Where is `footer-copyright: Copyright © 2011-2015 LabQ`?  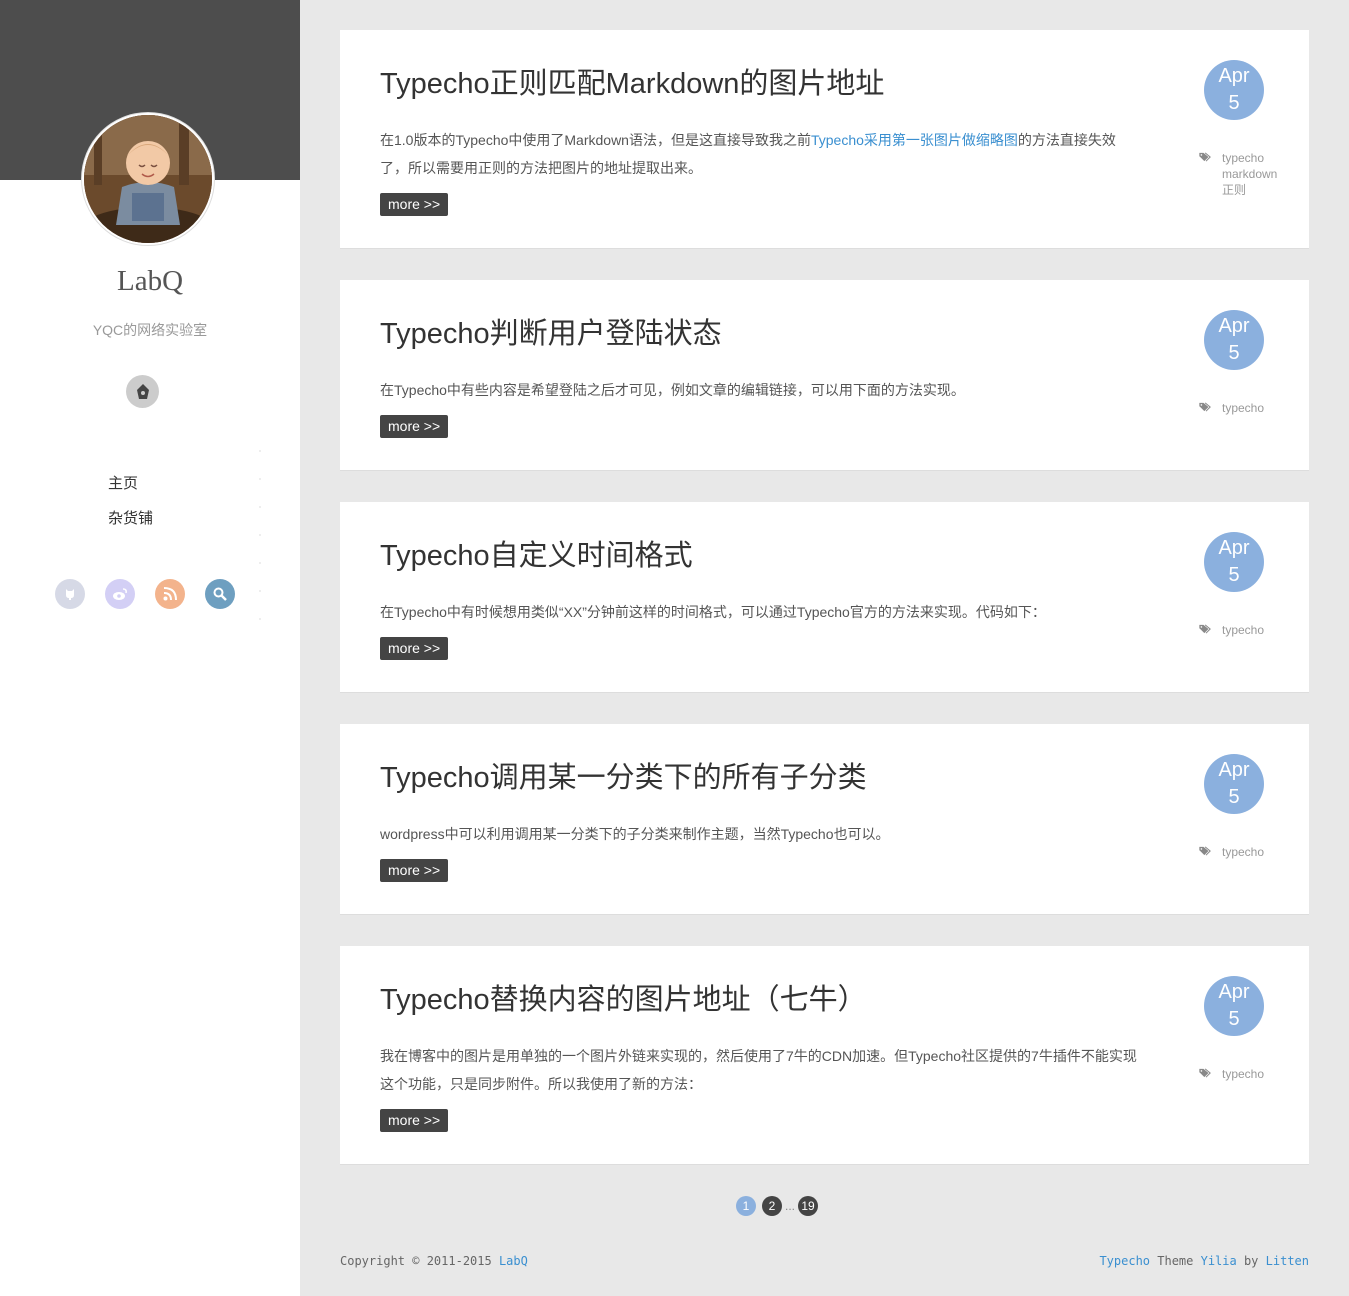 footer-copyright: Copyright © 2011-2015 LabQ is located at coordinates (434, 1261).